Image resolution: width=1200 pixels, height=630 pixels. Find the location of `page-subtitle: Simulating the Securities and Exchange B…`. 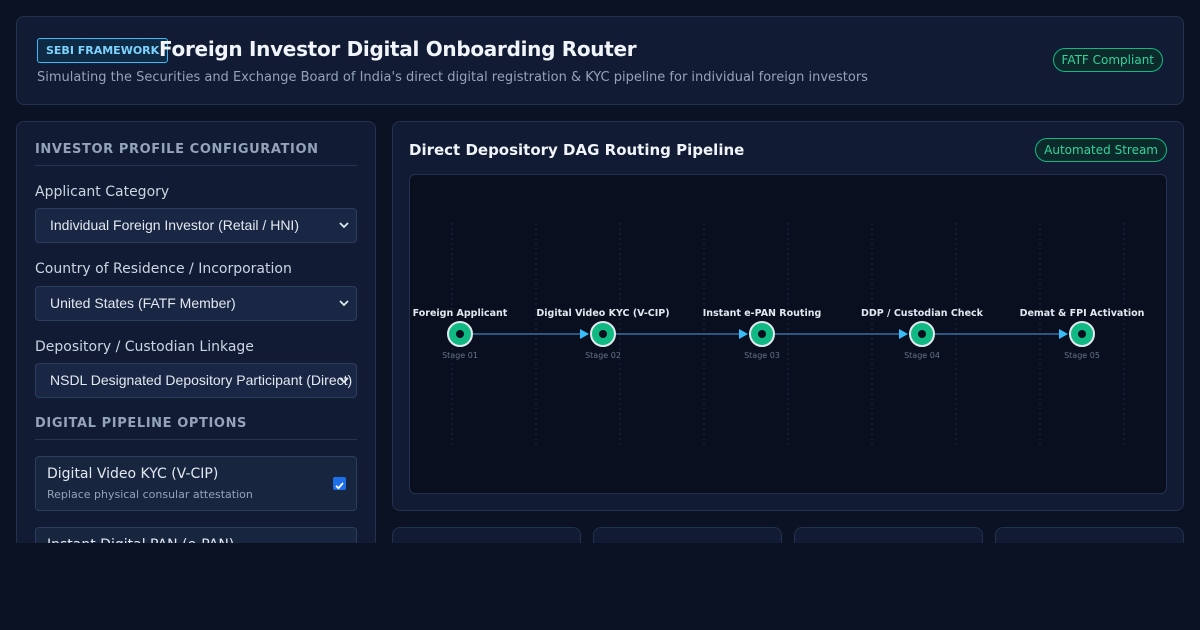

page-subtitle: Simulating the Securities and Exchange B… is located at coordinates (452, 77).